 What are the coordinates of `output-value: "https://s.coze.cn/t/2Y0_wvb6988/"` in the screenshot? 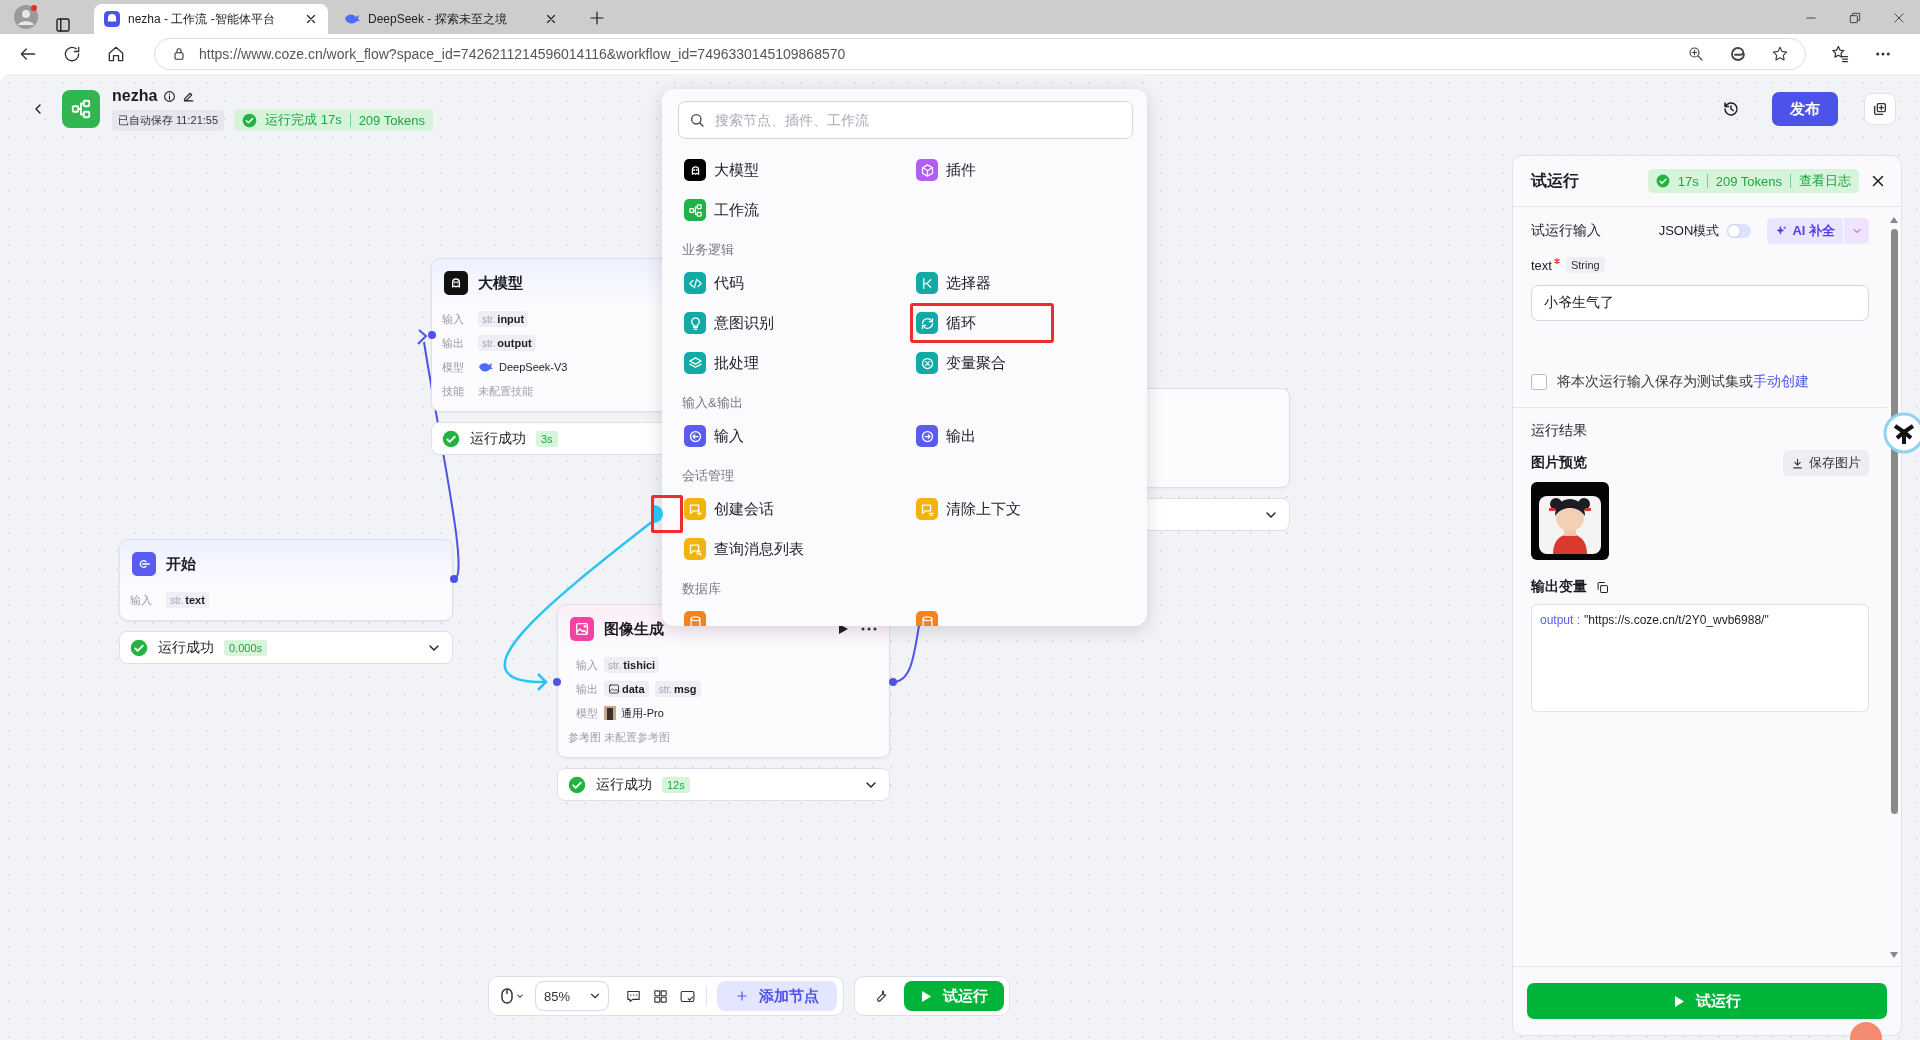 It's located at (1676, 620).